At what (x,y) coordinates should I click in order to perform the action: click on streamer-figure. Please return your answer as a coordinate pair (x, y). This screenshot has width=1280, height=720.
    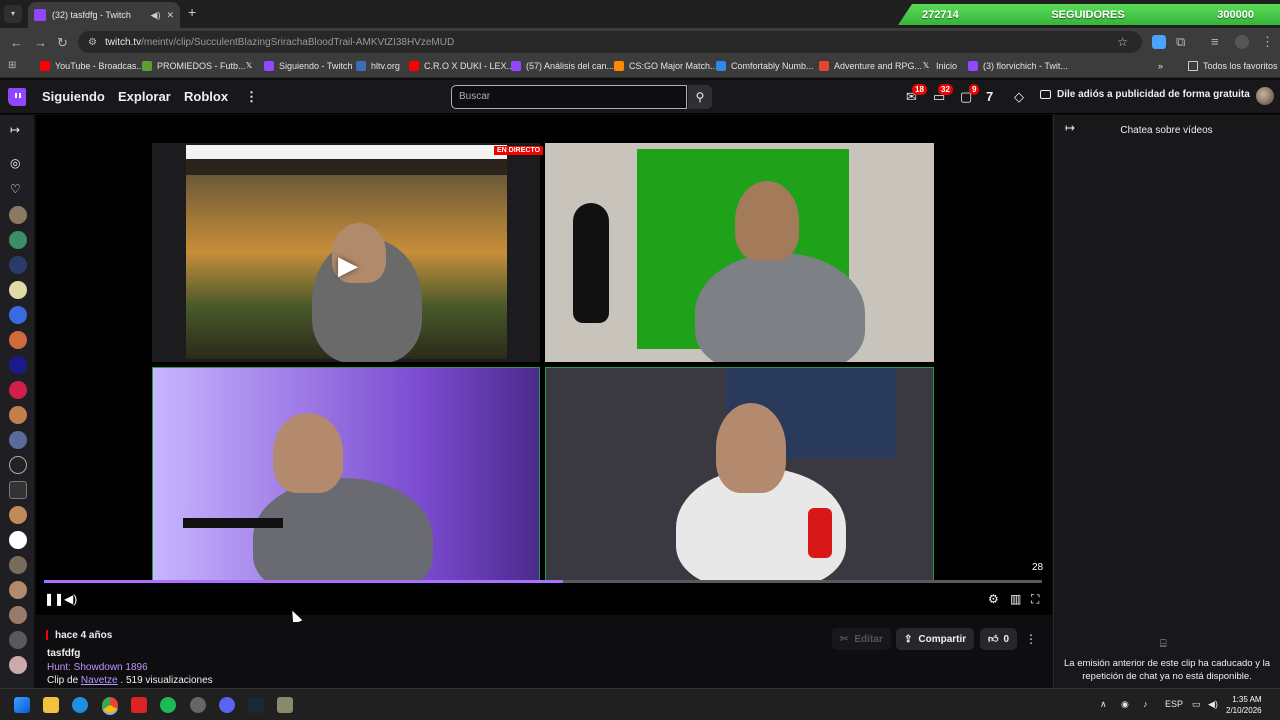
    Looking at the image, I should click on (780, 307).